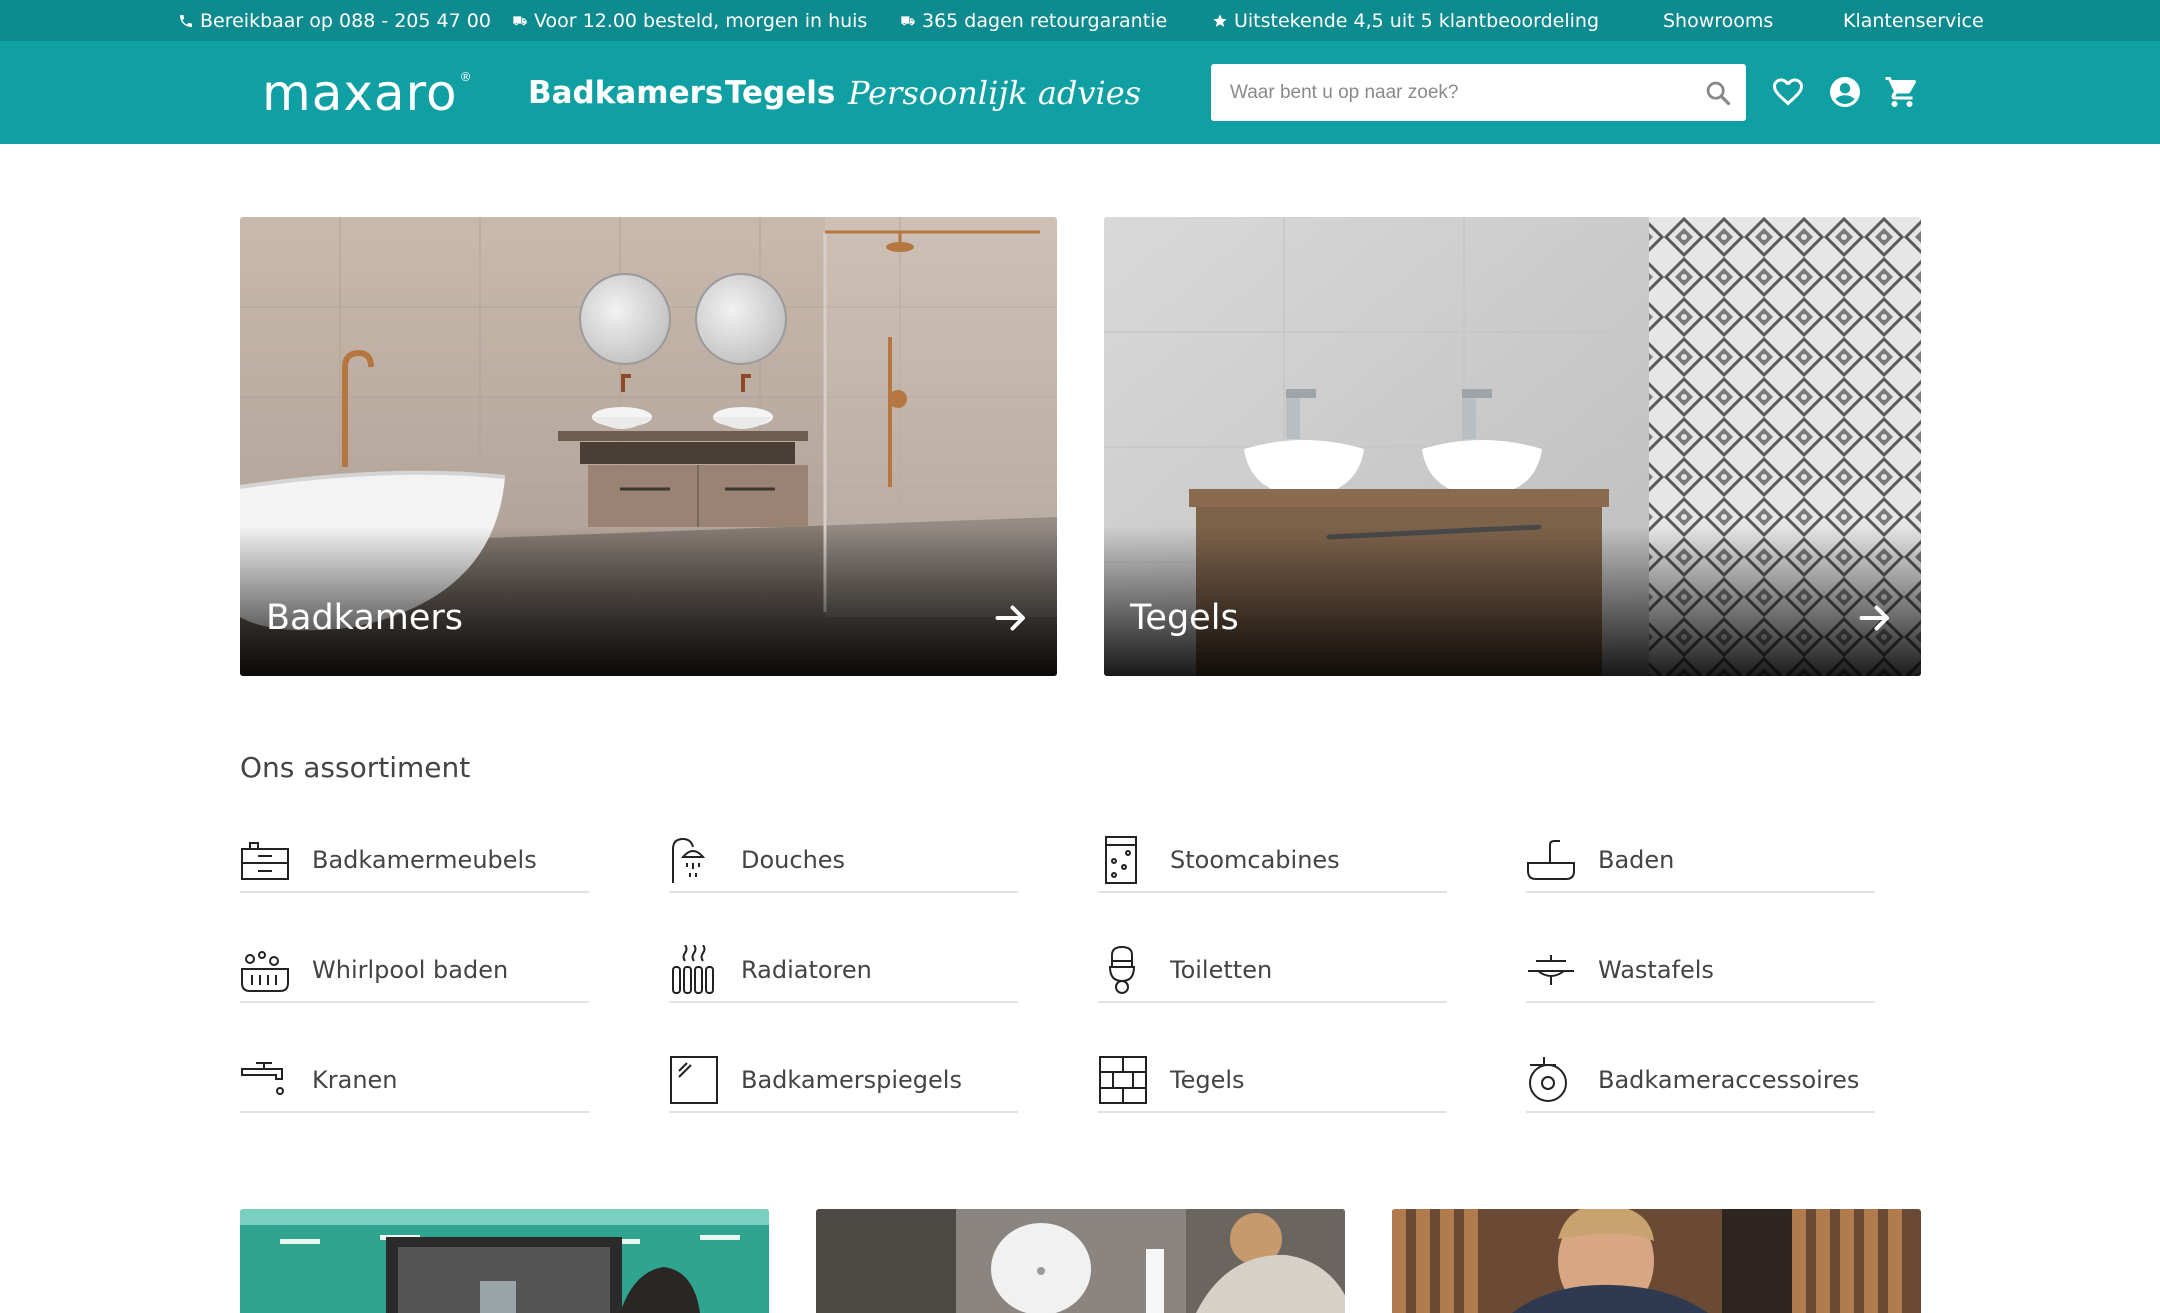 The height and width of the screenshot is (1313, 2160). I want to click on nav-tegels: Tegels, so click(780, 93).